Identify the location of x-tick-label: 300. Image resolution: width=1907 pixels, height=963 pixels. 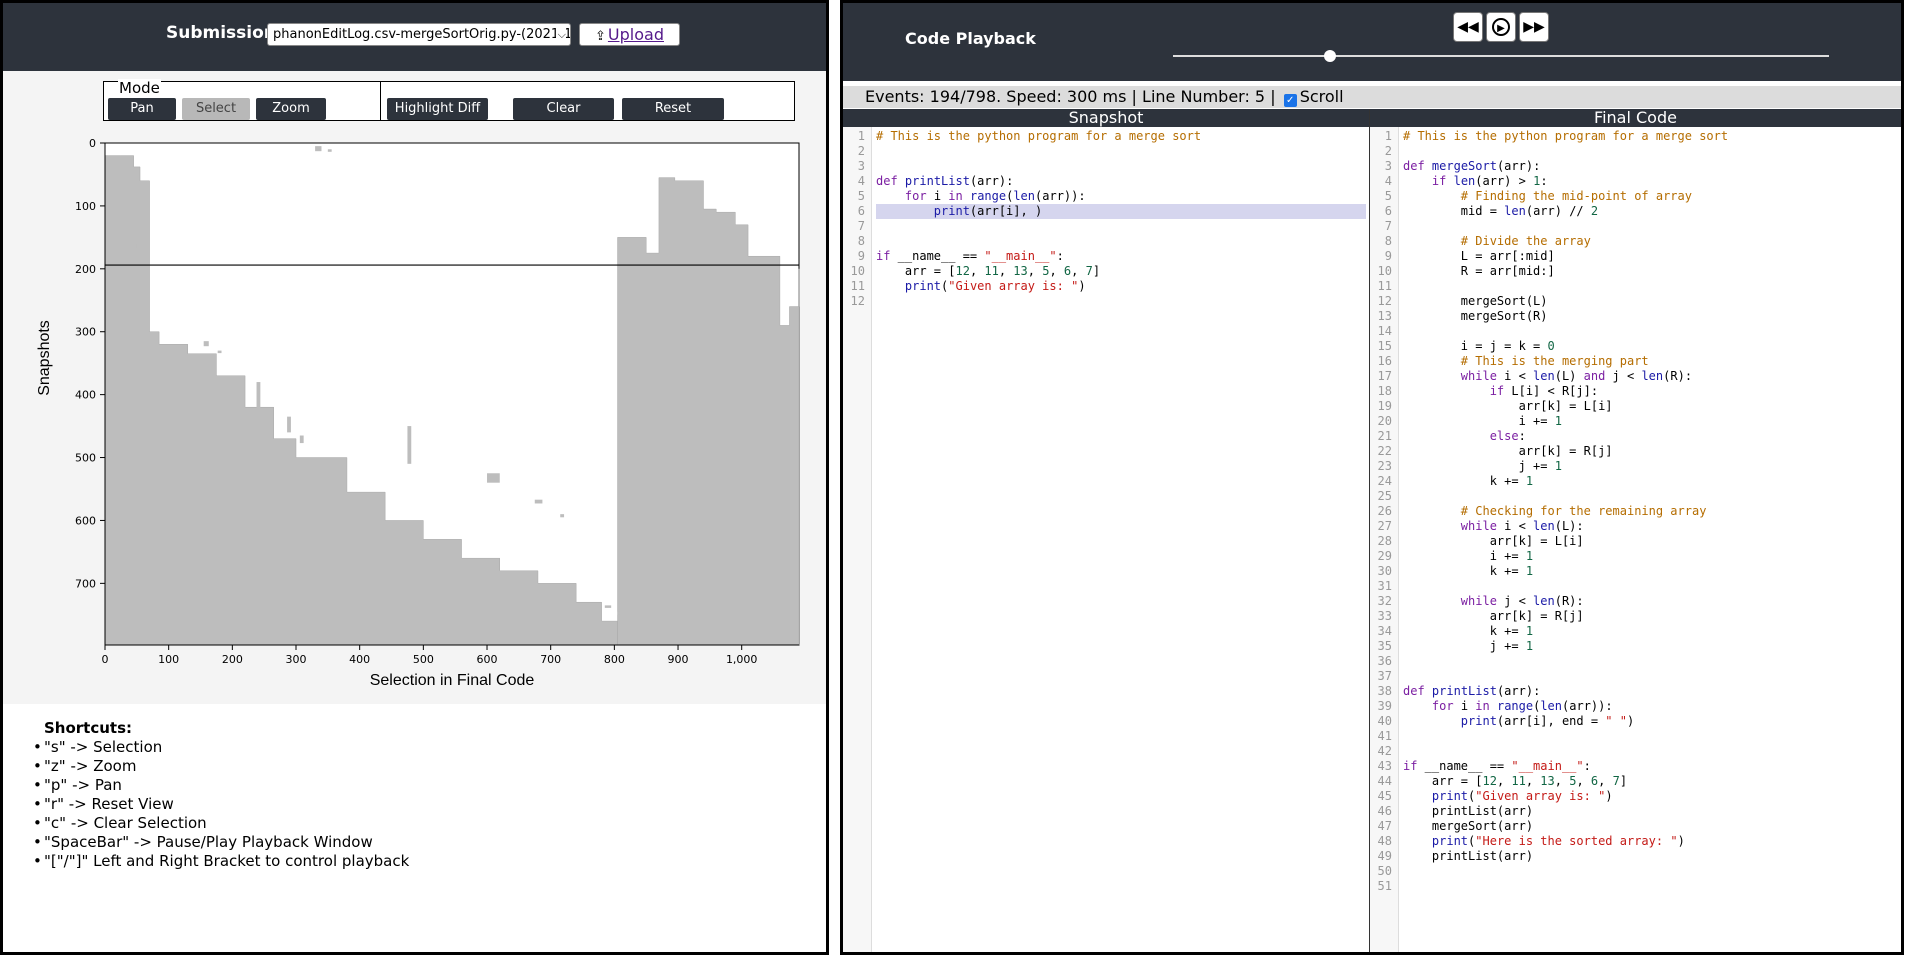
(296, 659).